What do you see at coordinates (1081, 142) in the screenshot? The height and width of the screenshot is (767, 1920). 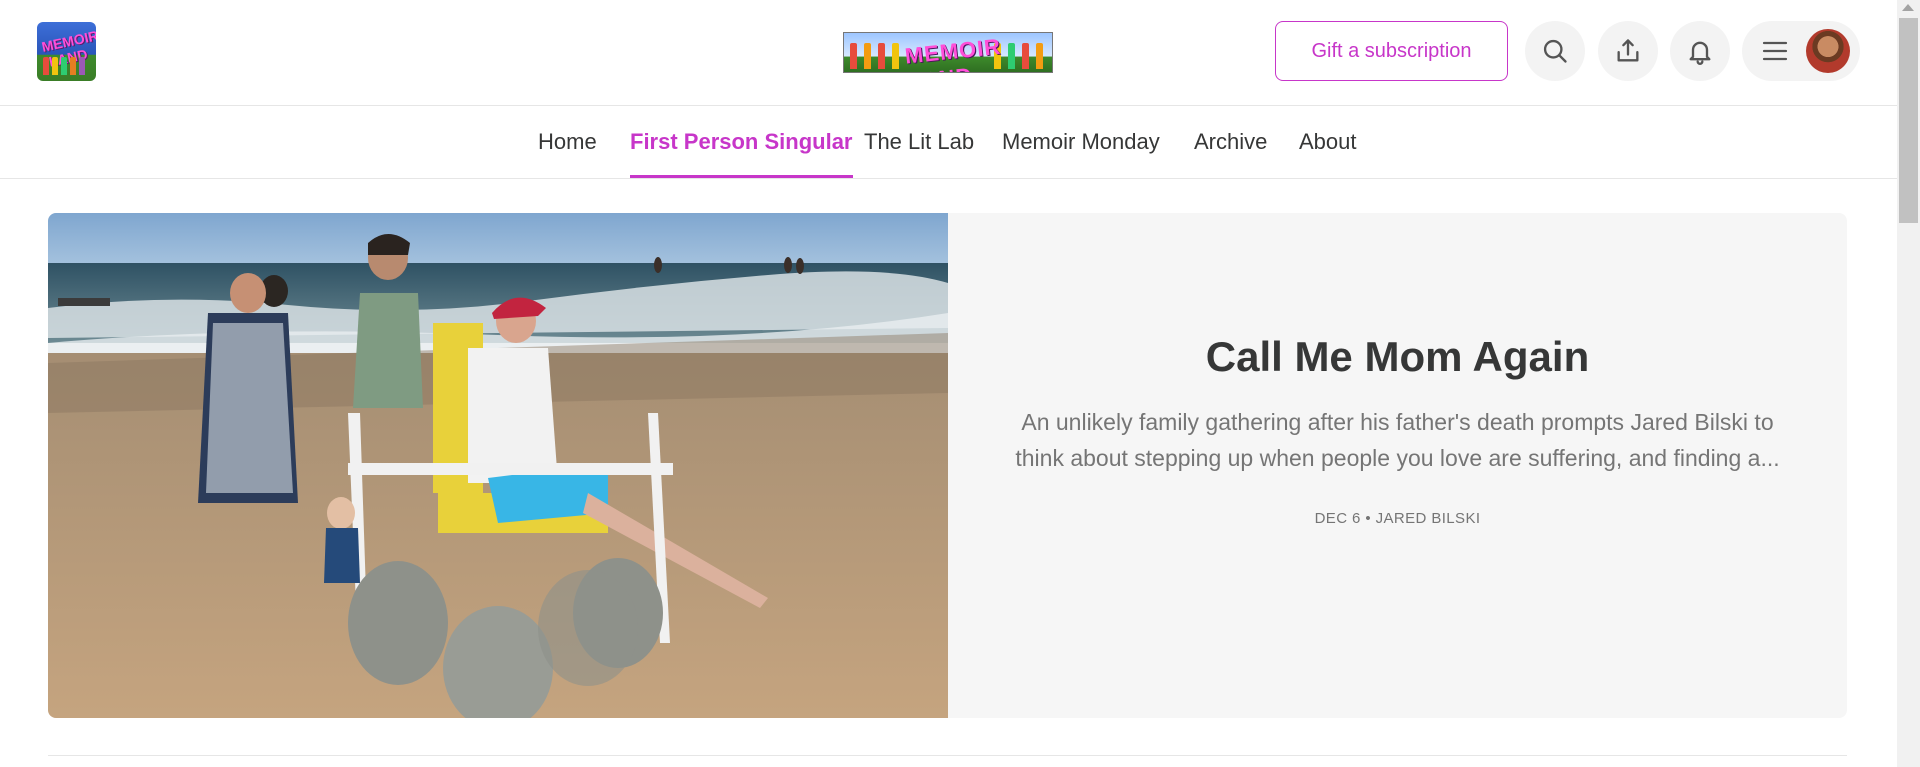 I see `nav-item-memoir-monday: Memoir Monday` at bounding box center [1081, 142].